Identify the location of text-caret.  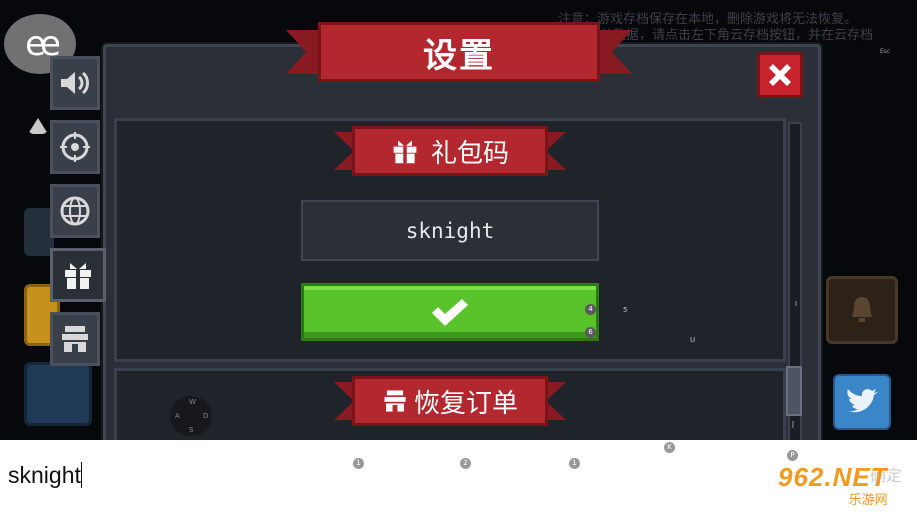
(81, 475).